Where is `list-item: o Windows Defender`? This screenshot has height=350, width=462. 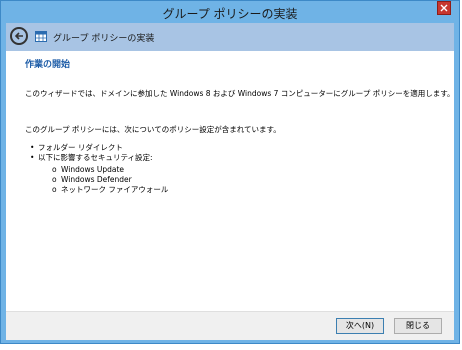
list-item: o Windows Defender is located at coordinates (110, 180).